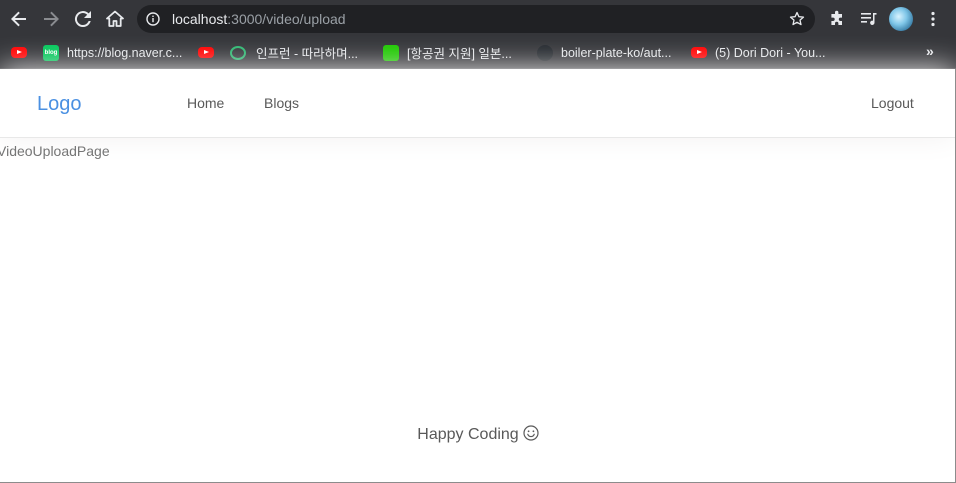 The height and width of the screenshot is (483, 956). I want to click on profile-avatar, so click(901, 19).